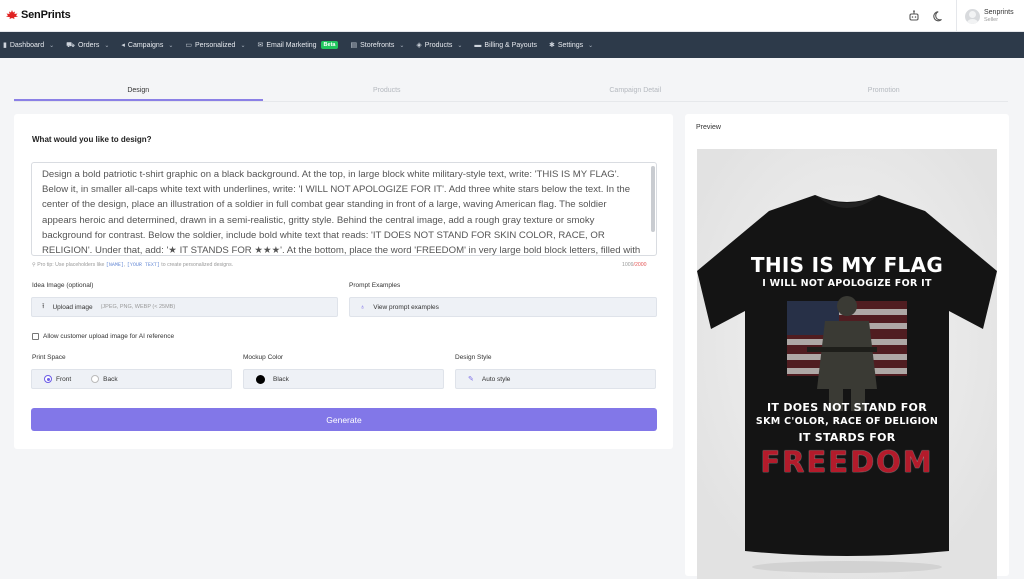 This screenshot has height=579, width=1024. Describe the element at coordinates (184, 307) in the screenshot. I see `upload-image-button: ⭱ Upload image (JPEG, PNG, WEBP (< 25MB)` at that location.